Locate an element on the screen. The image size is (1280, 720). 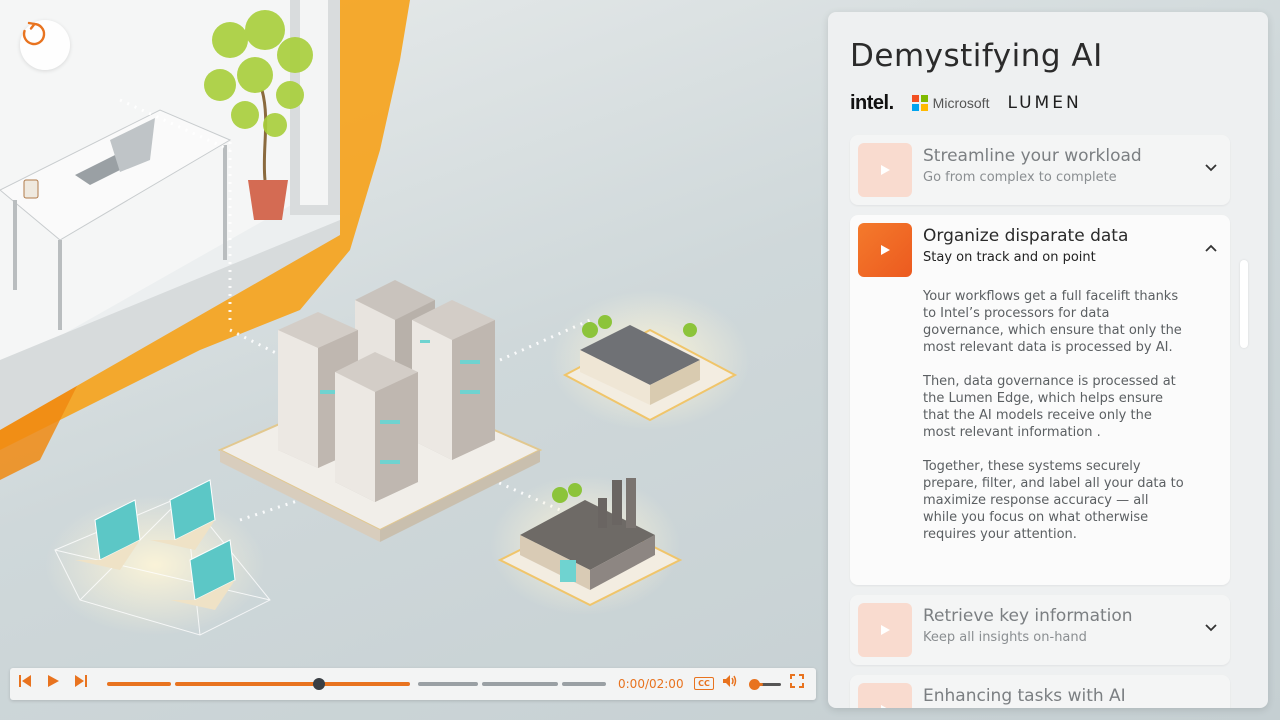
skip-back-icon is located at coordinates (25, 681).